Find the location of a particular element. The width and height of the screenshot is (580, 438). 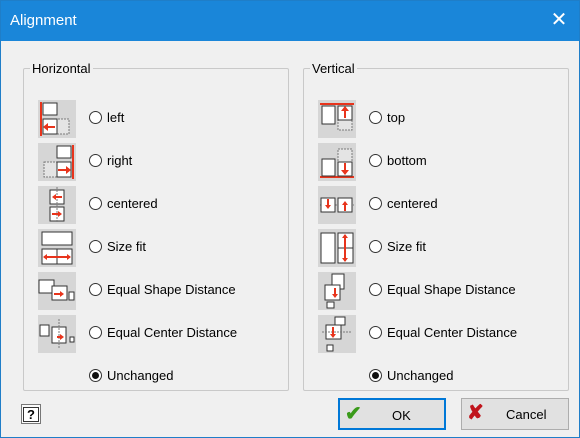

horizontal-right-label: right is located at coordinates (120, 160).